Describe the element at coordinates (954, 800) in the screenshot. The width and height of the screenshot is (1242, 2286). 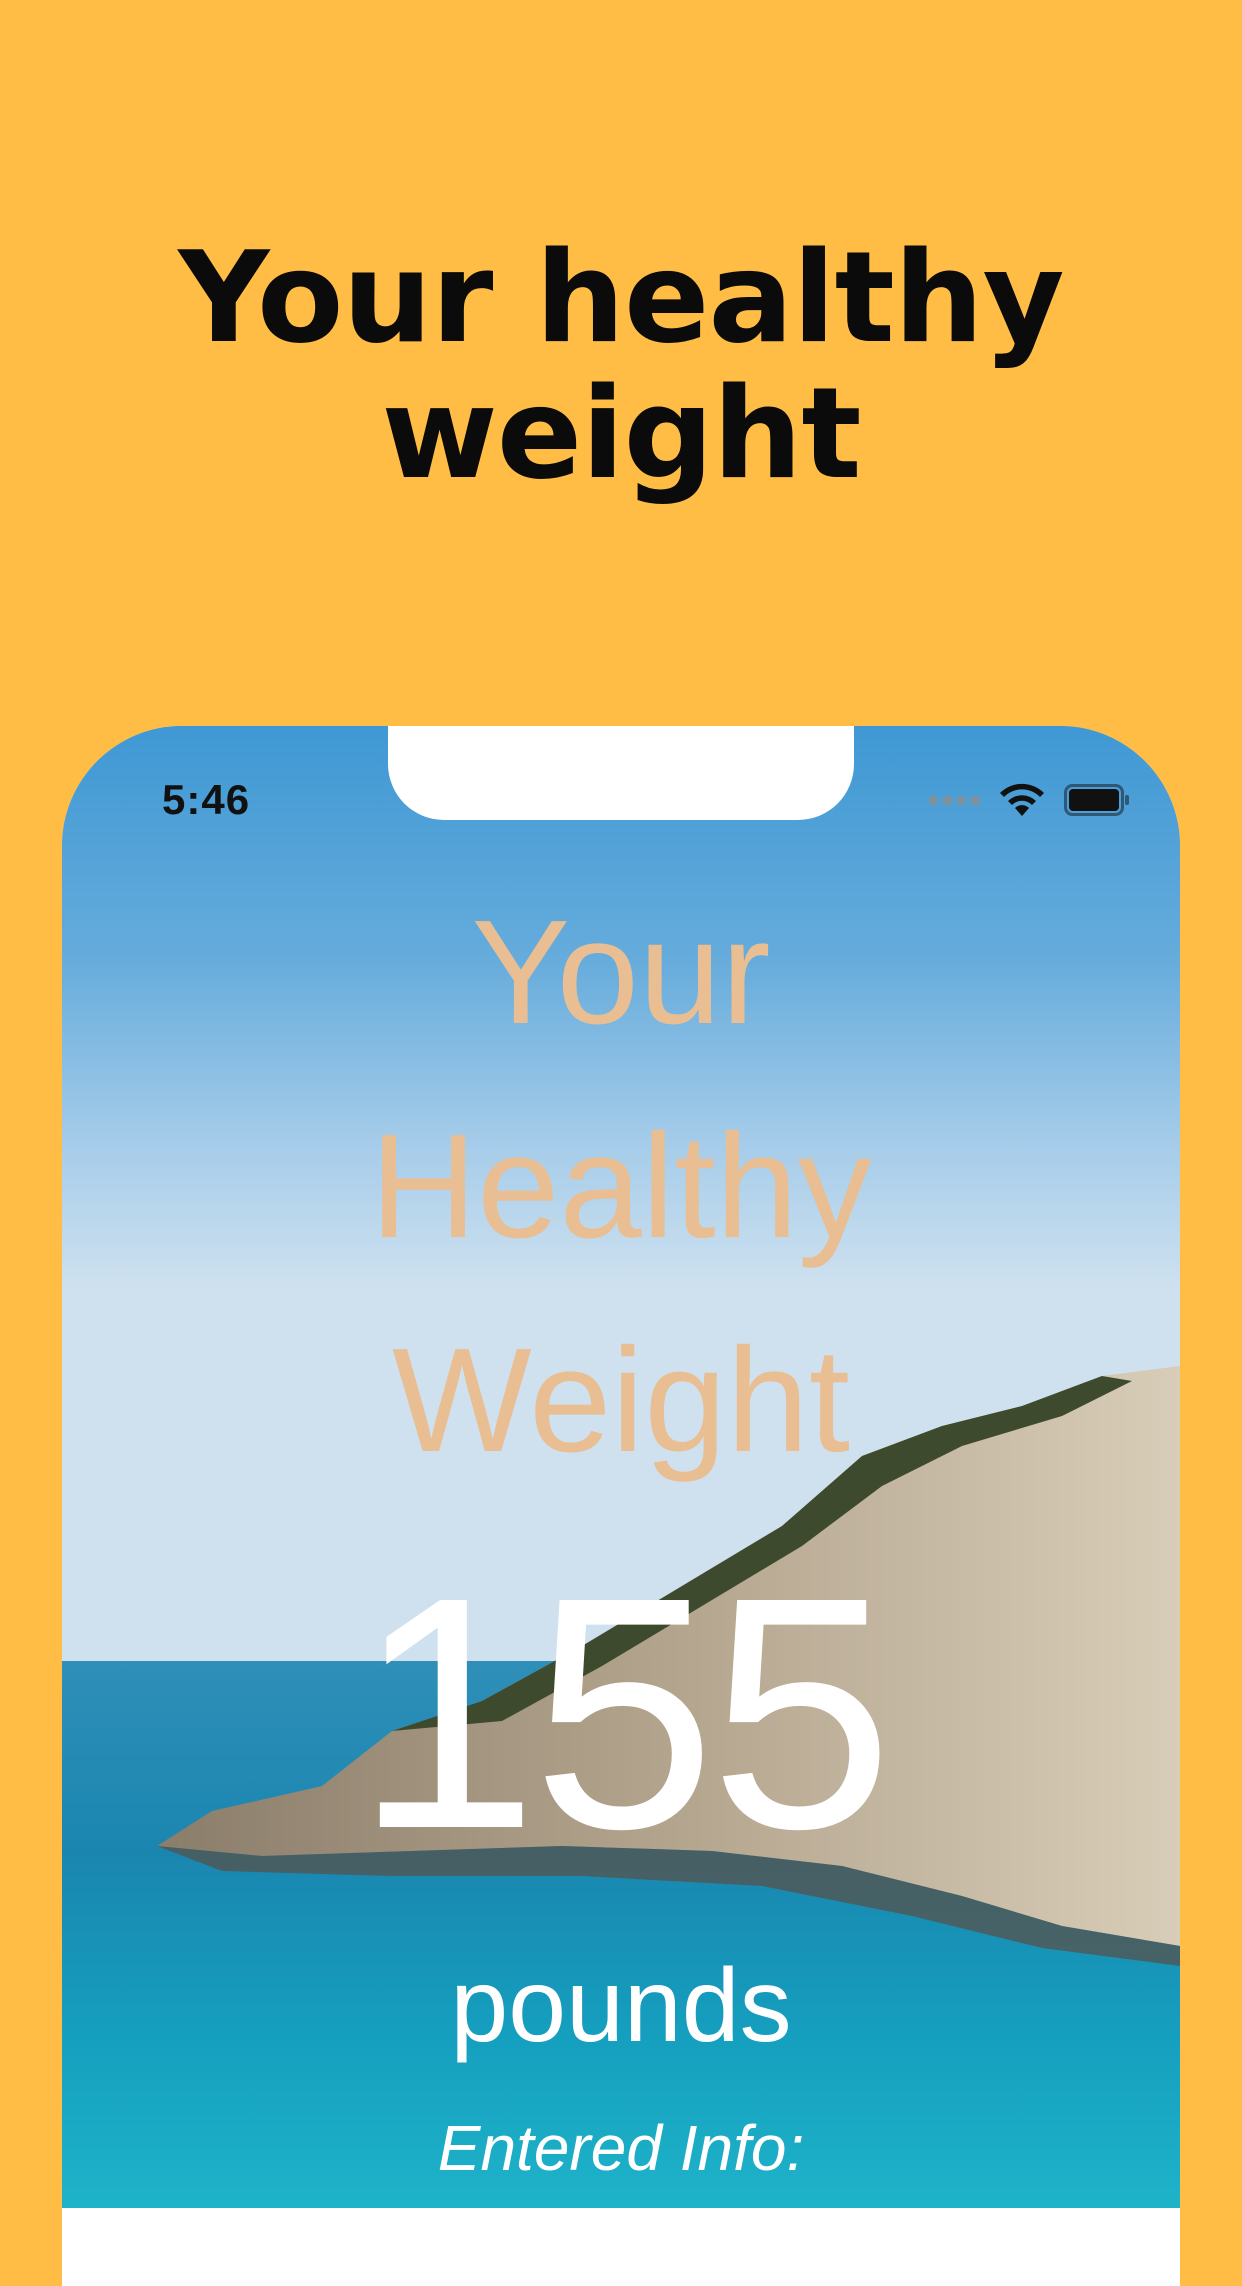
I see `signal-icon` at that location.